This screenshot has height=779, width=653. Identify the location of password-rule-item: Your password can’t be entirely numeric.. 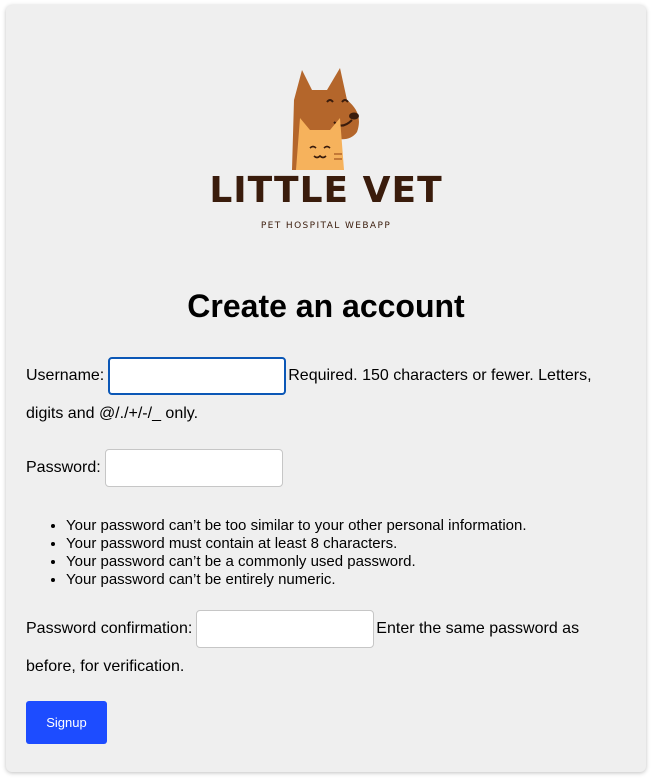
(296, 580).